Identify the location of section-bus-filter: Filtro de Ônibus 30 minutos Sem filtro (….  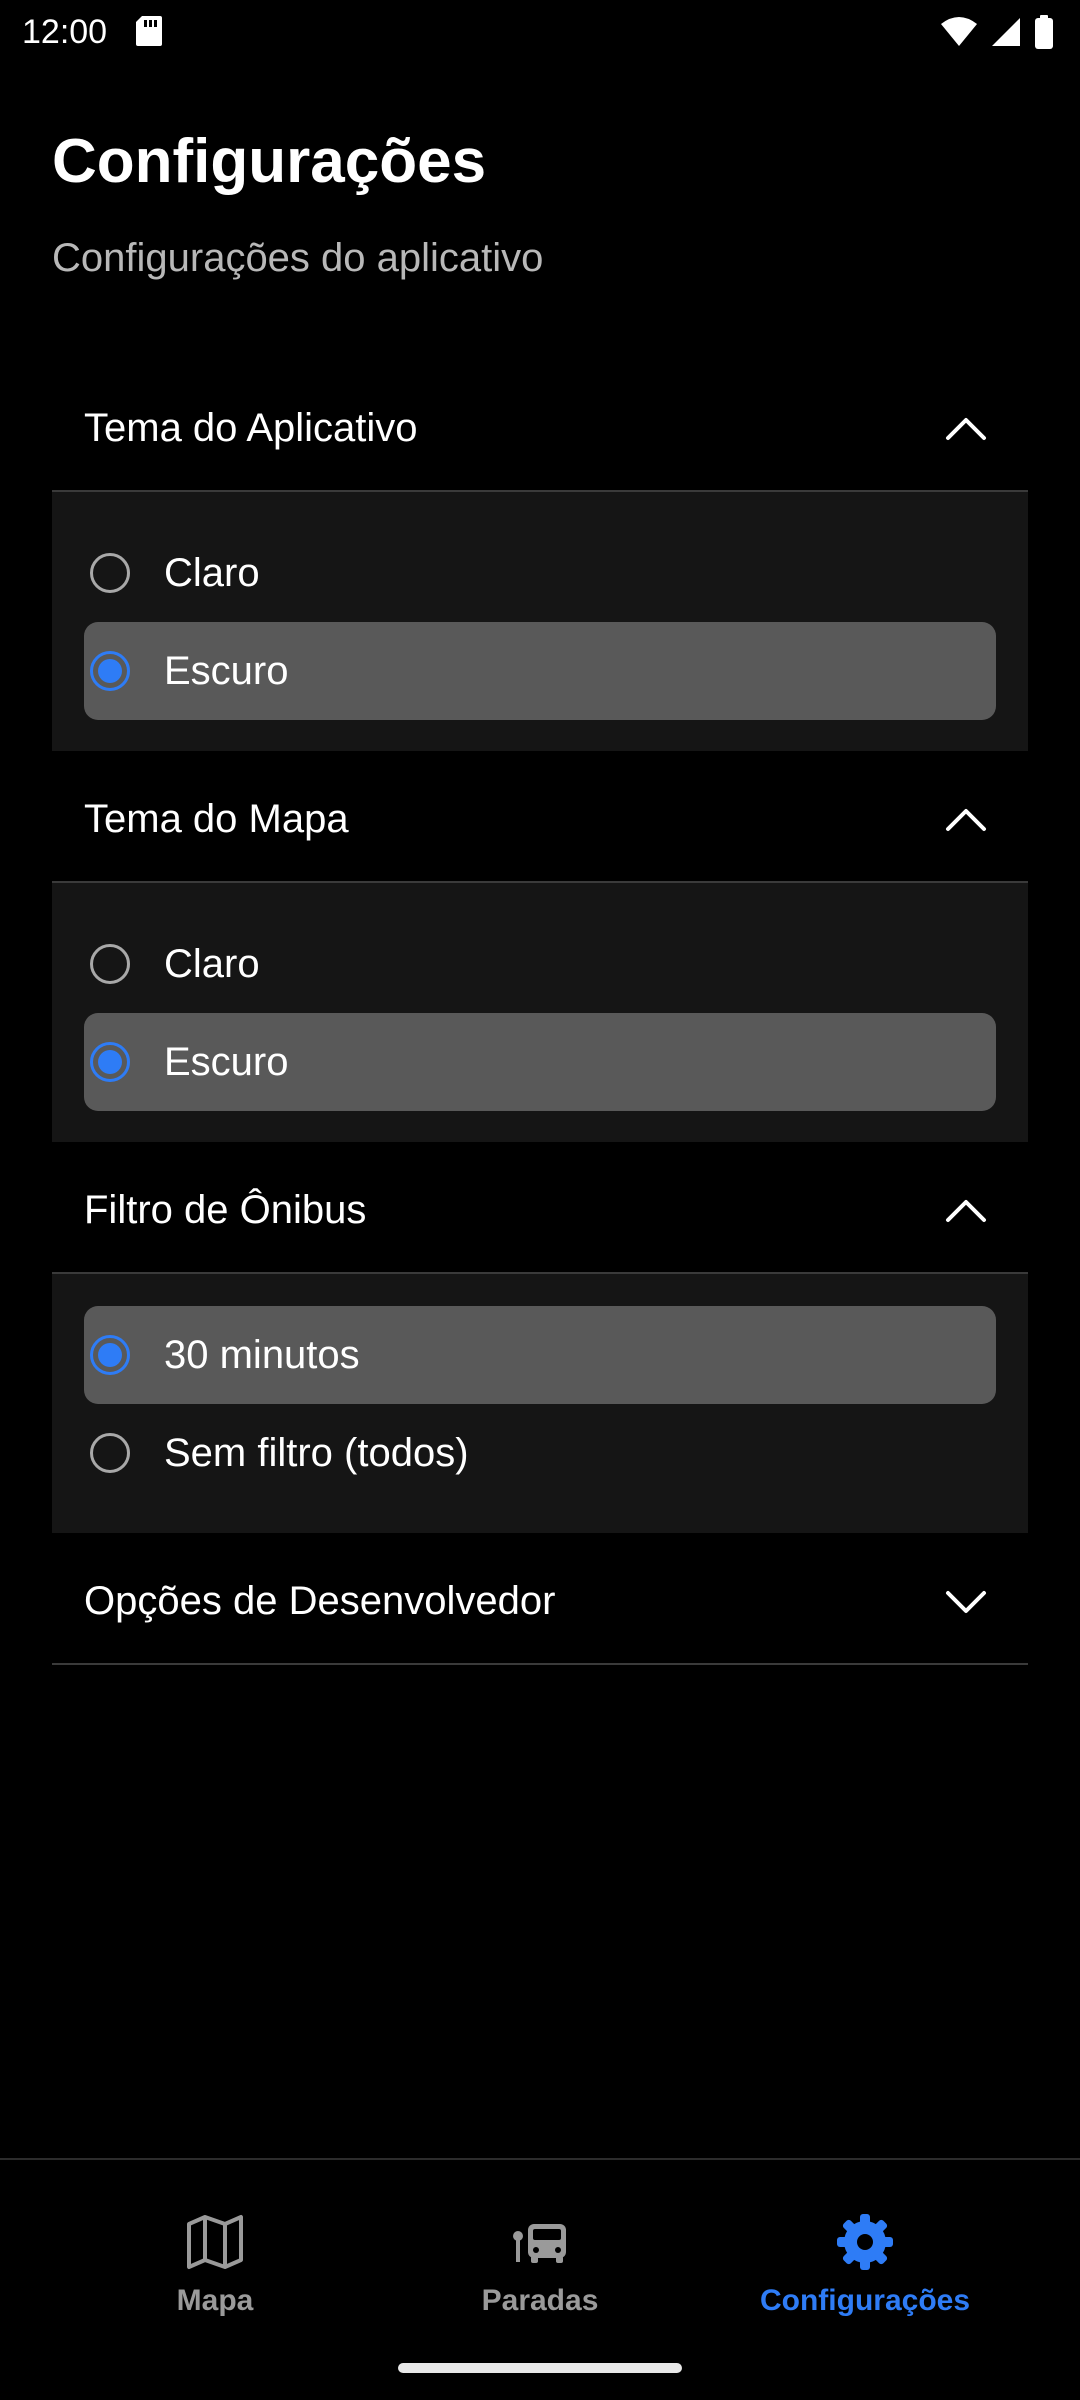
(540, 1340).